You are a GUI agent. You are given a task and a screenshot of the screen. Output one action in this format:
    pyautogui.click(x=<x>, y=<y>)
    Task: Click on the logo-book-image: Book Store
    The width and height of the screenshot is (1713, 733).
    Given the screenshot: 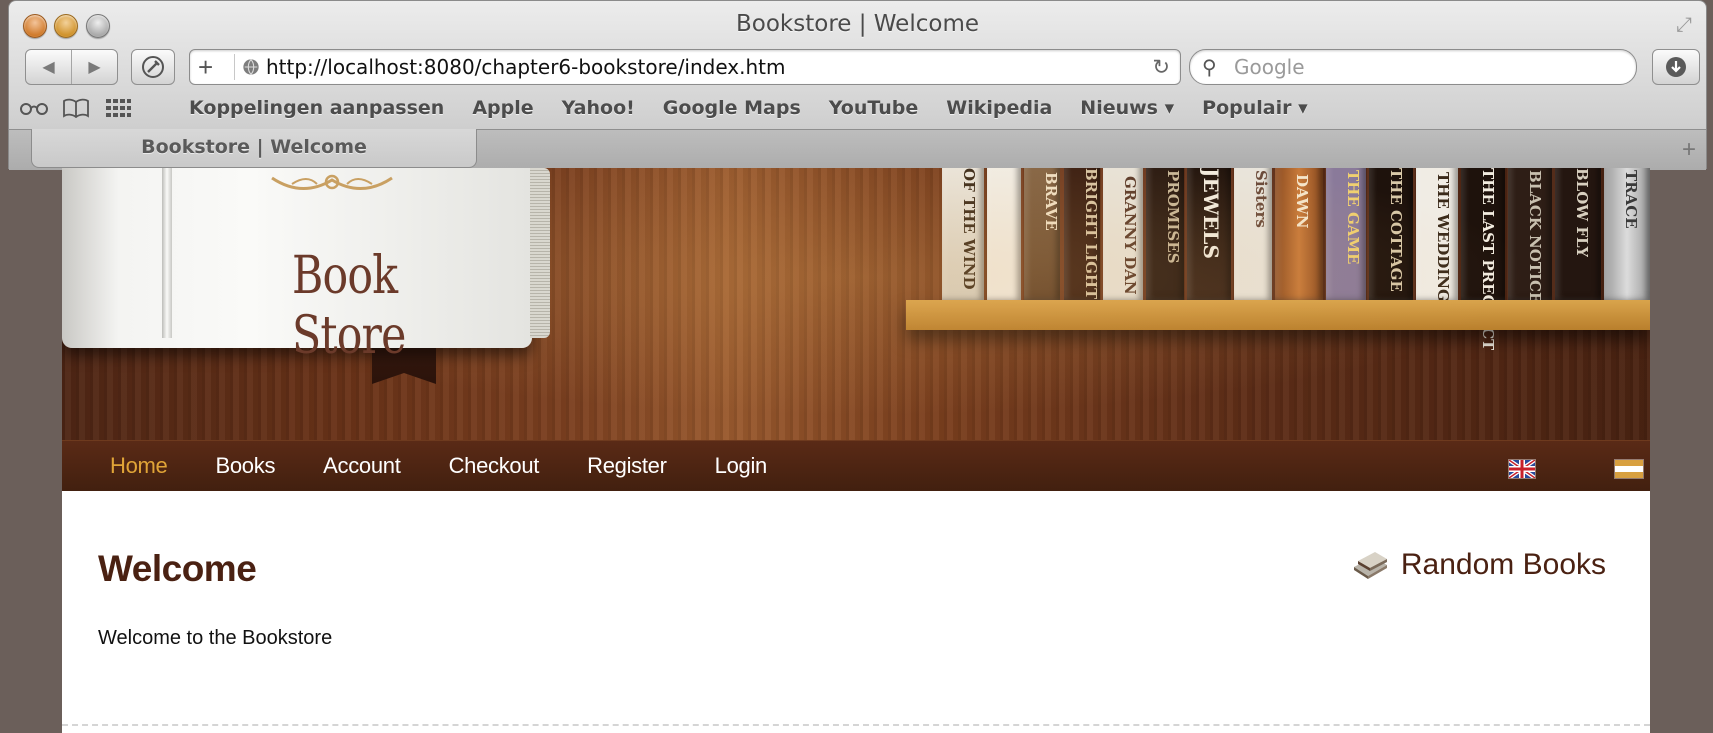 What is the action you would take?
    pyautogui.click(x=306, y=267)
    